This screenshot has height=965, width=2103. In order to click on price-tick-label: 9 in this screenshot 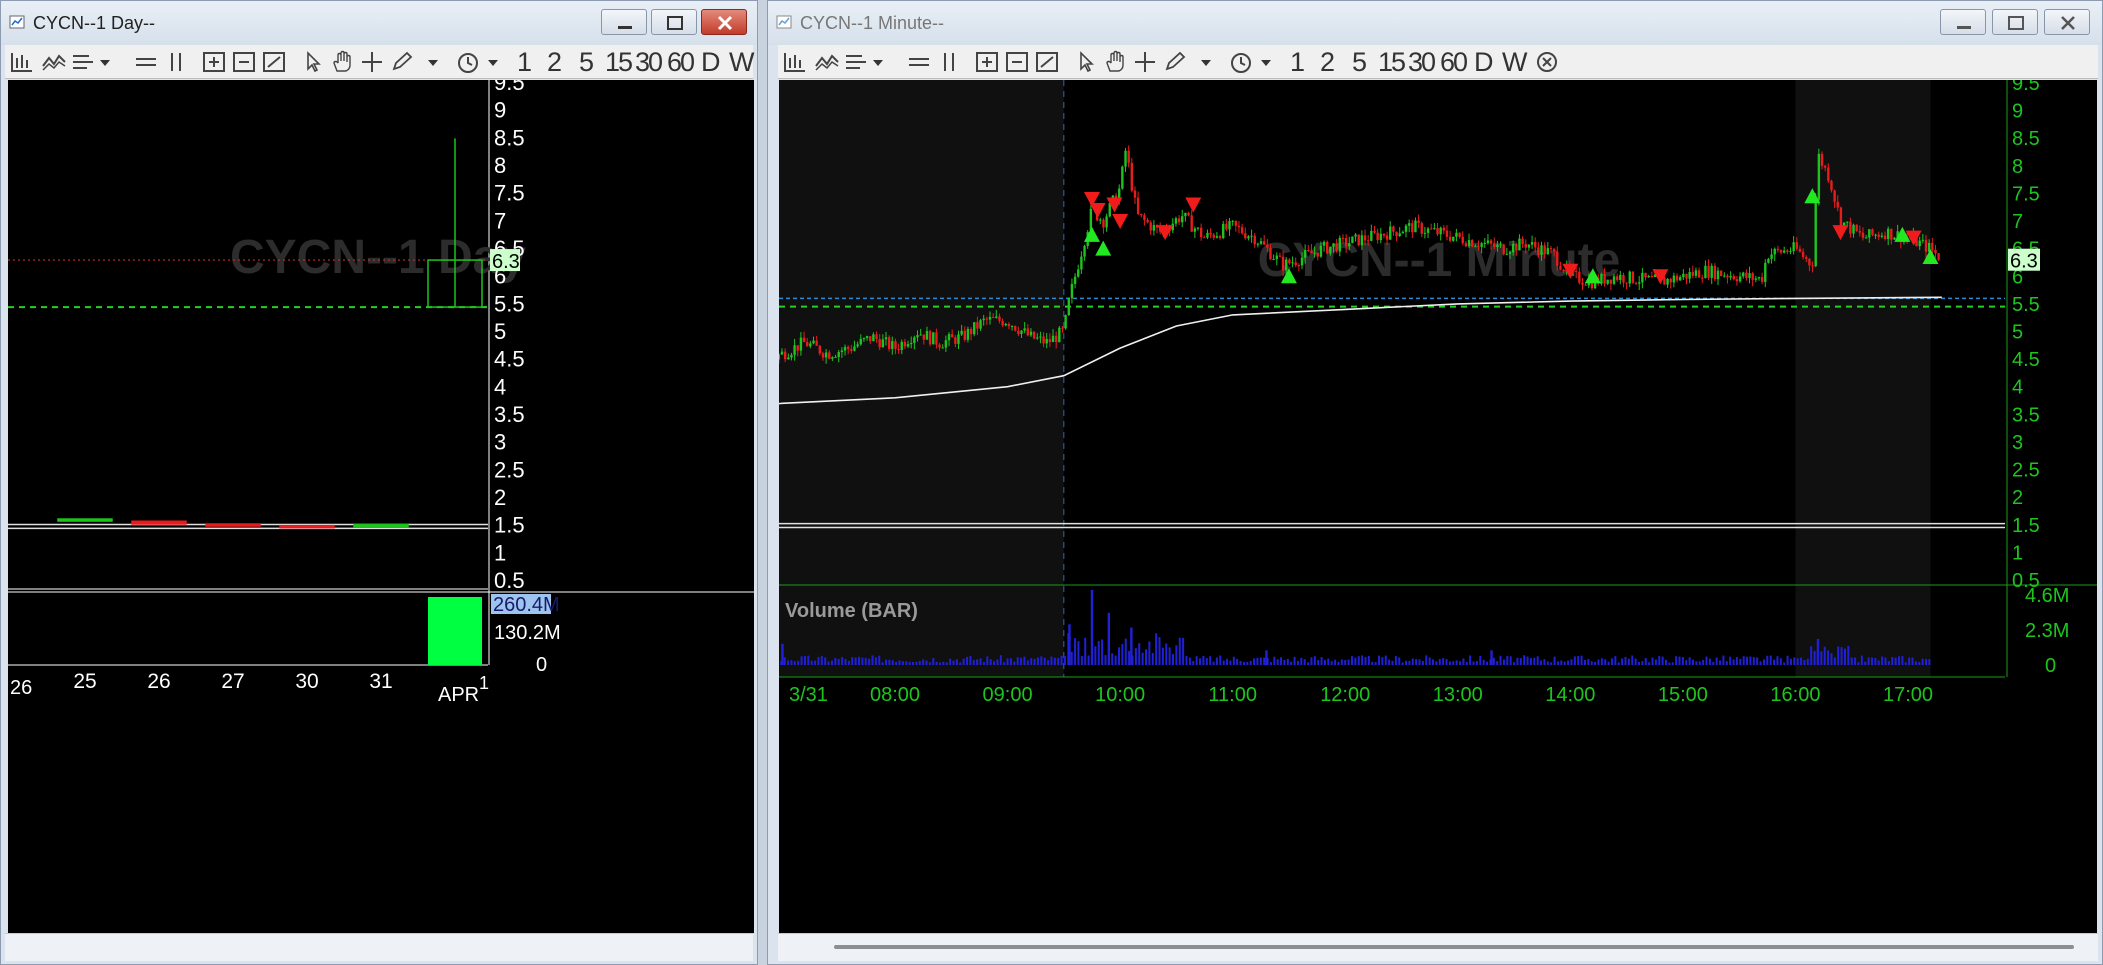, I will do `click(500, 110)`.